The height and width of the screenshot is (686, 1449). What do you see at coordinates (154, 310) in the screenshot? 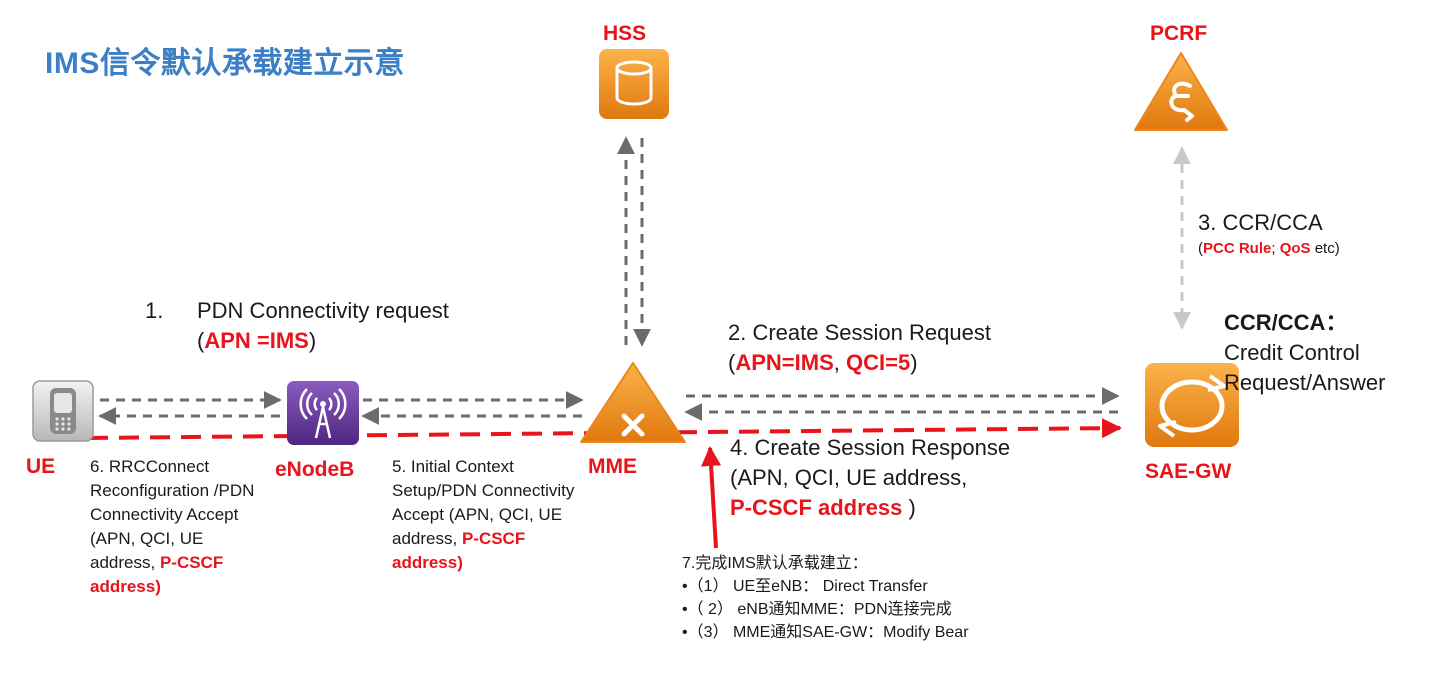
I see `step1-number: 1.` at bounding box center [154, 310].